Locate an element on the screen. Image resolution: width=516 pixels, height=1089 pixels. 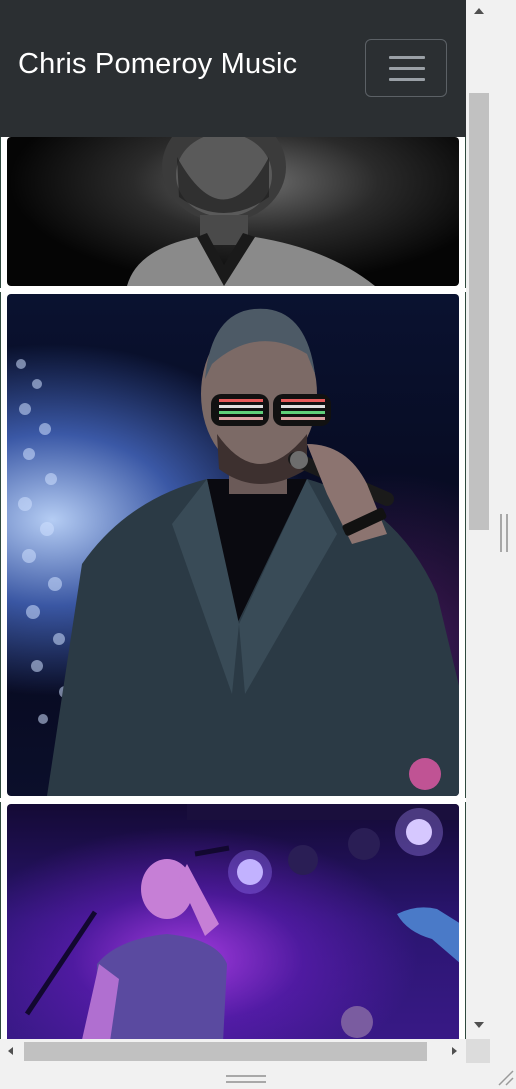
site-brand: Chris Pomeroy Music is located at coordinates (157, 64).